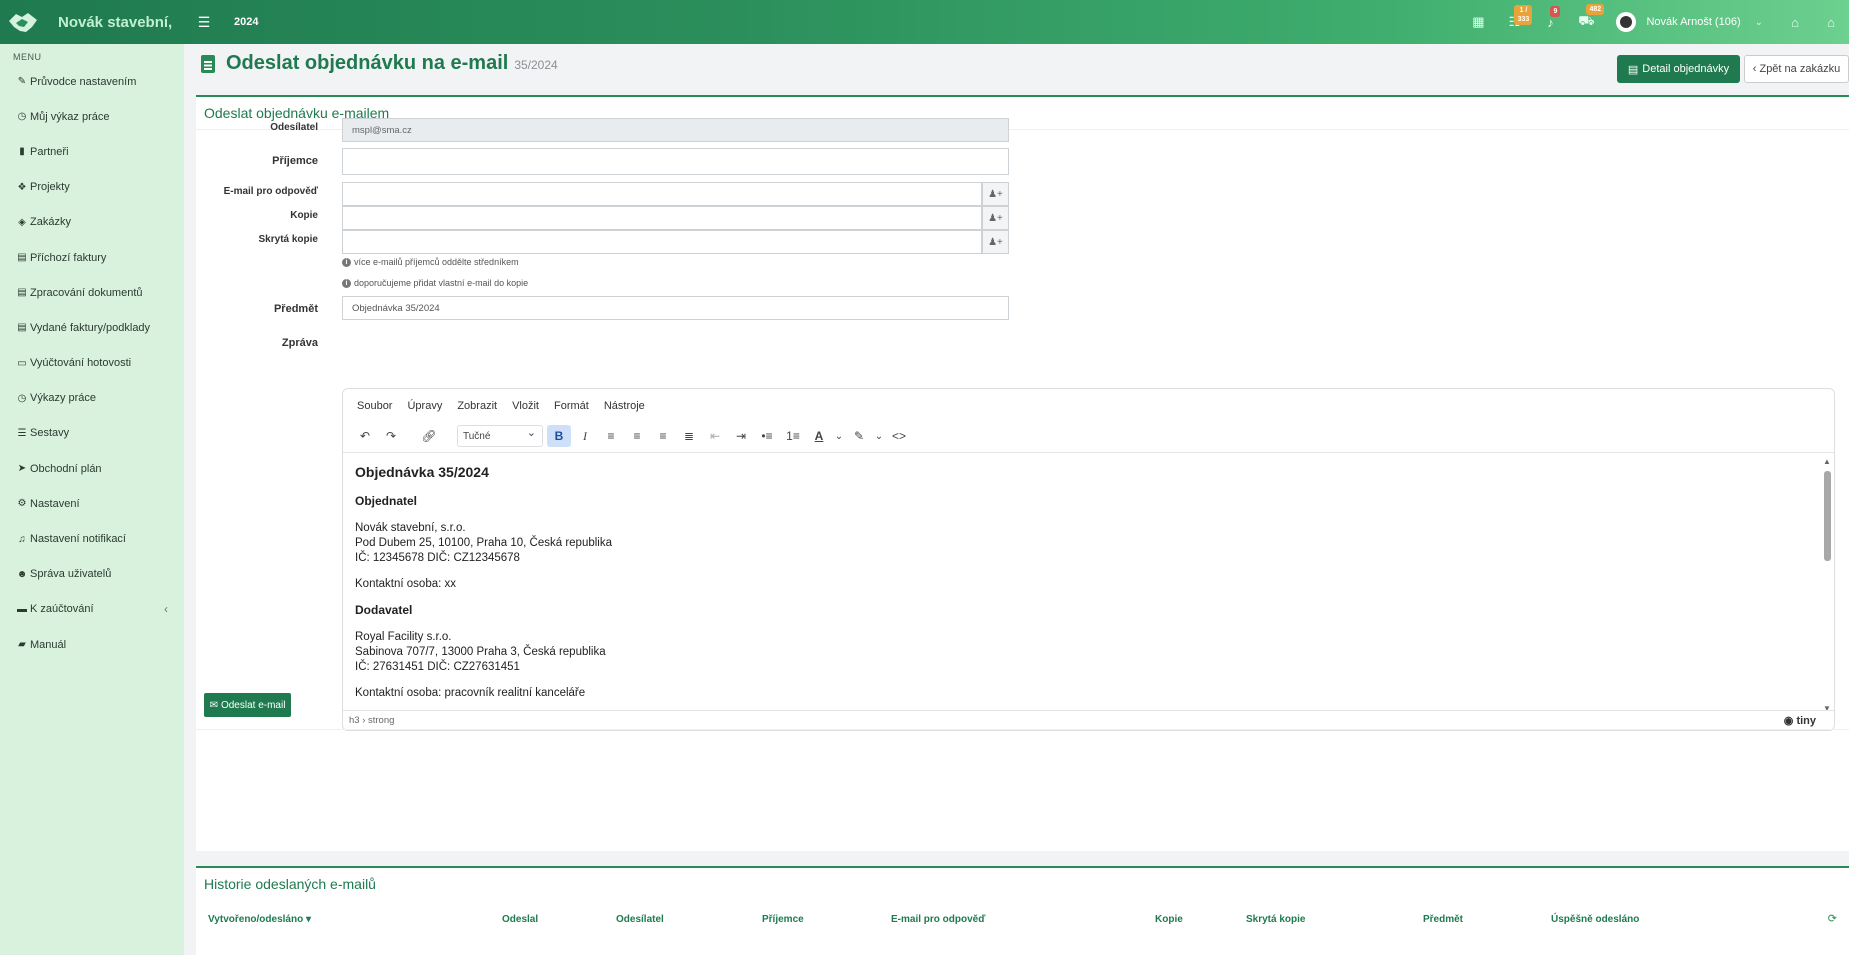 This screenshot has height=955, width=1849. Describe the element at coordinates (92, 398) in the screenshot. I see `sidebar-item-vykazy-prace: ◷ Výkazy práce` at that location.